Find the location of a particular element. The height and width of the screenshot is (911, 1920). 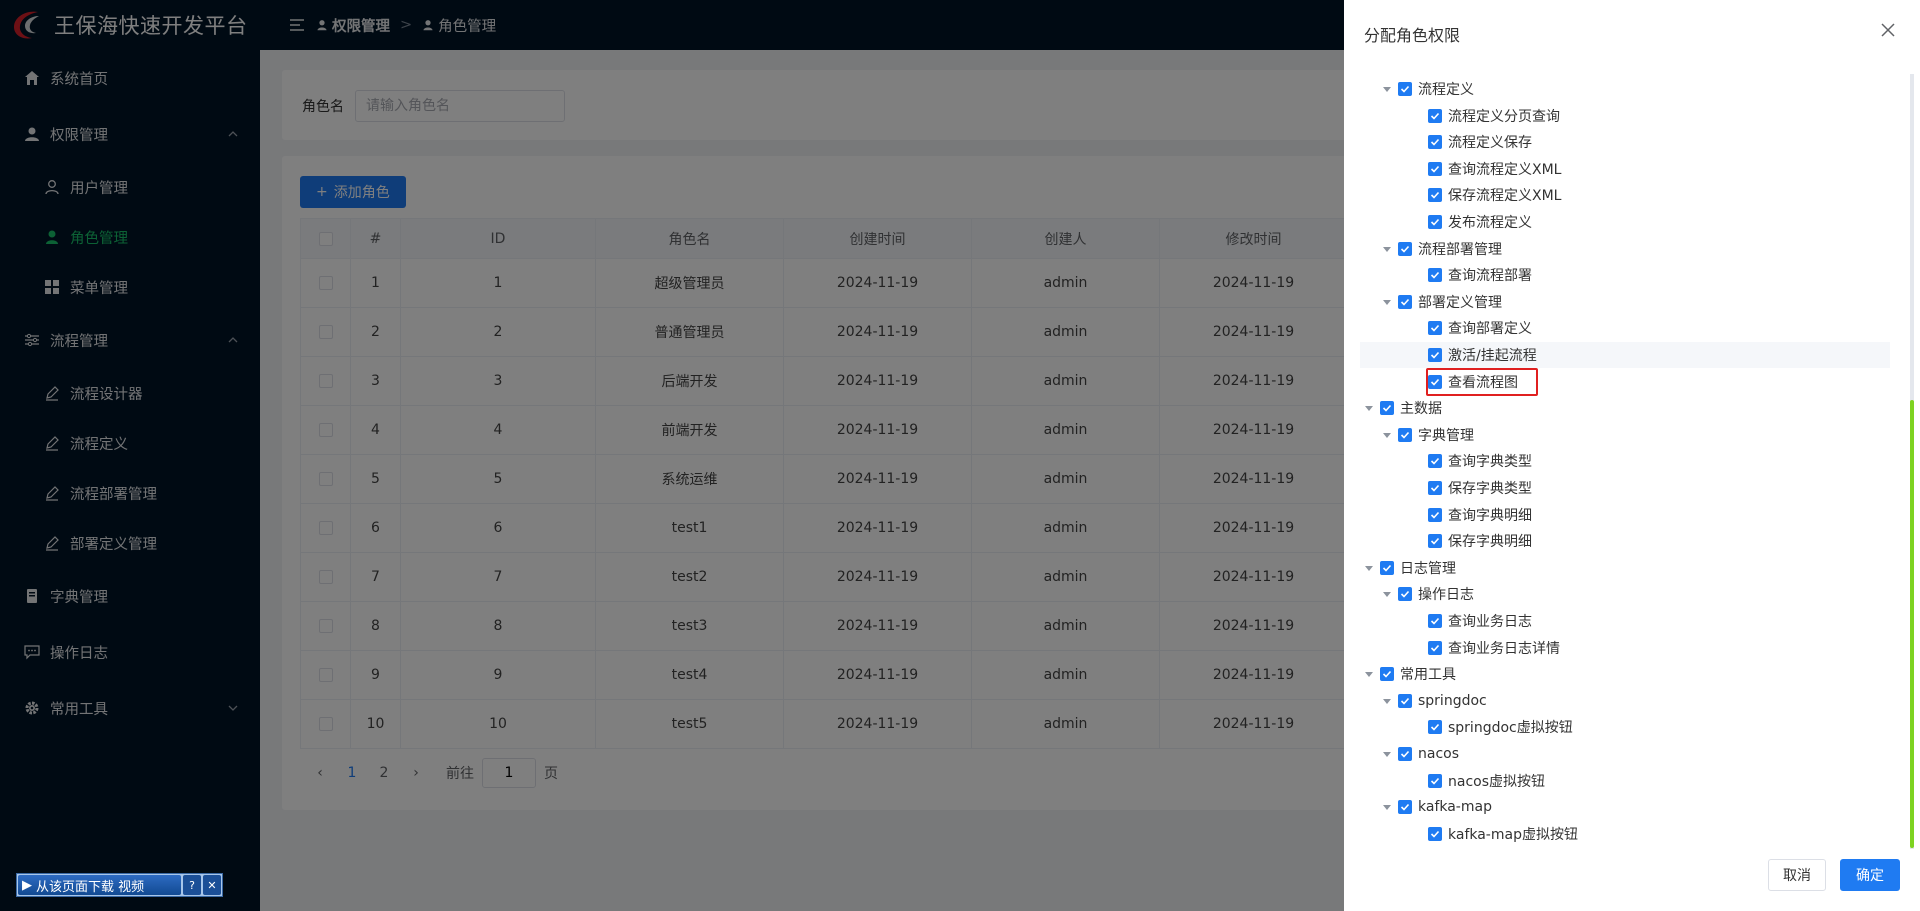

drawer-title: 分配角色权限 is located at coordinates (1412, 35).